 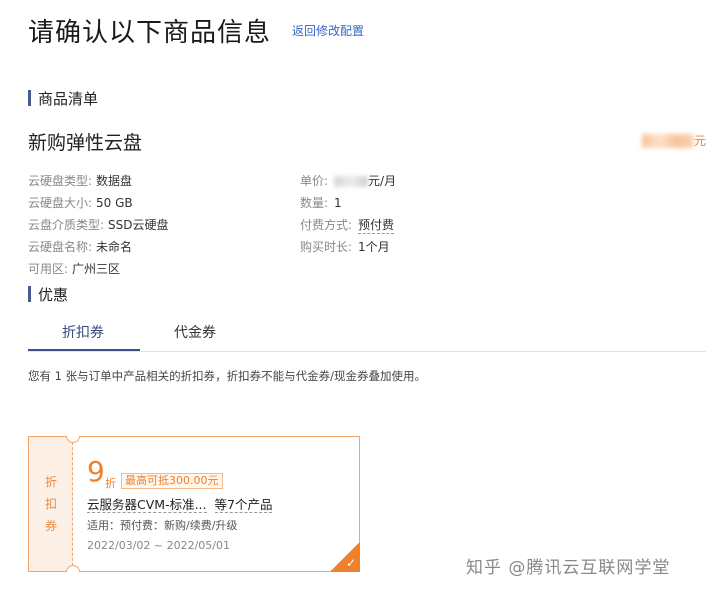 I want to click on section-heading-product-list: 商品清单, so click(x=63, y=98).